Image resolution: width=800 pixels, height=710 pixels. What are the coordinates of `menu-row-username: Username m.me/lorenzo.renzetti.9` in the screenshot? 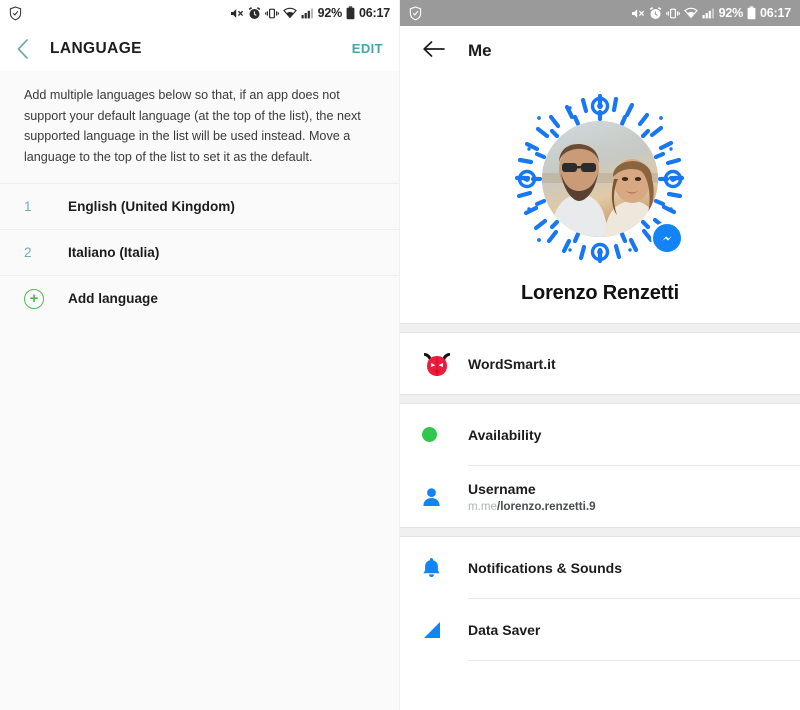 It's located at (600, 496).